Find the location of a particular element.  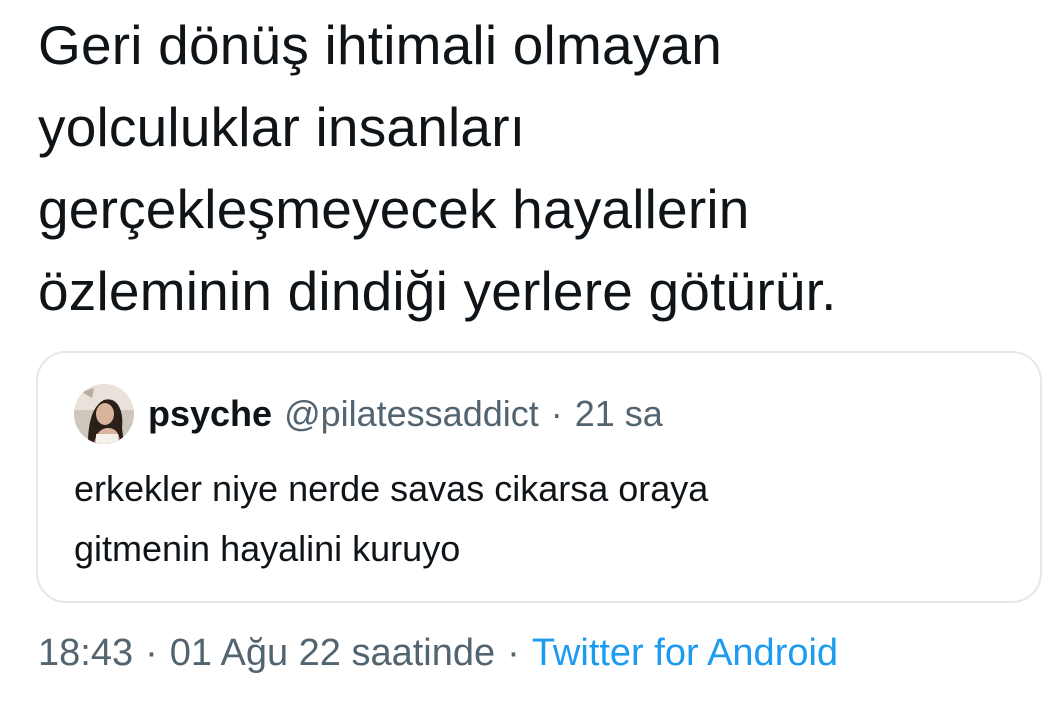

relative-time: 21 sa is located at coordinates (619, 414).